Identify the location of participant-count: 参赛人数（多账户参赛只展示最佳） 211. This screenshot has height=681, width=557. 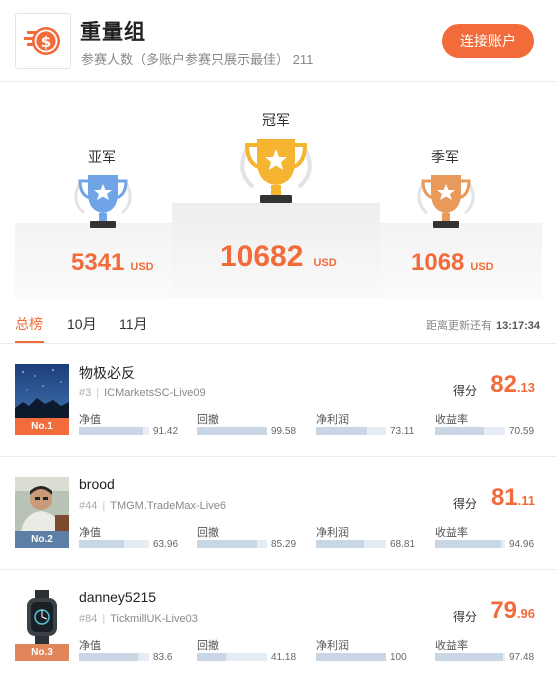
(197, 59).